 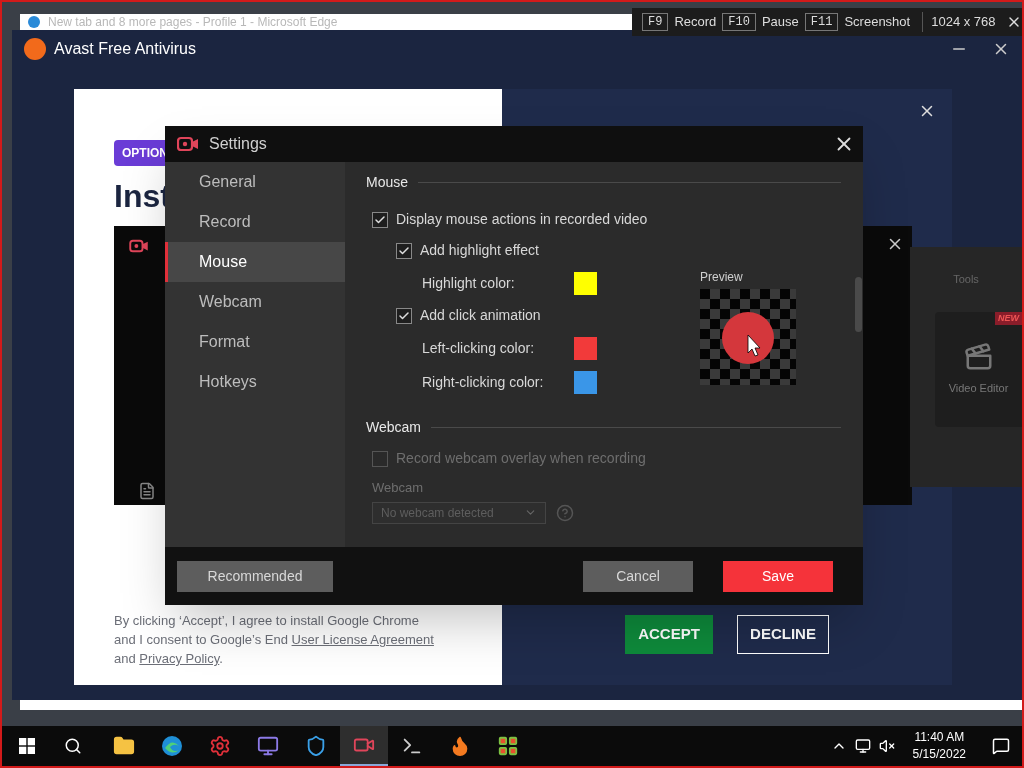 I want to click on film-icon, so click(x=978, y=356).